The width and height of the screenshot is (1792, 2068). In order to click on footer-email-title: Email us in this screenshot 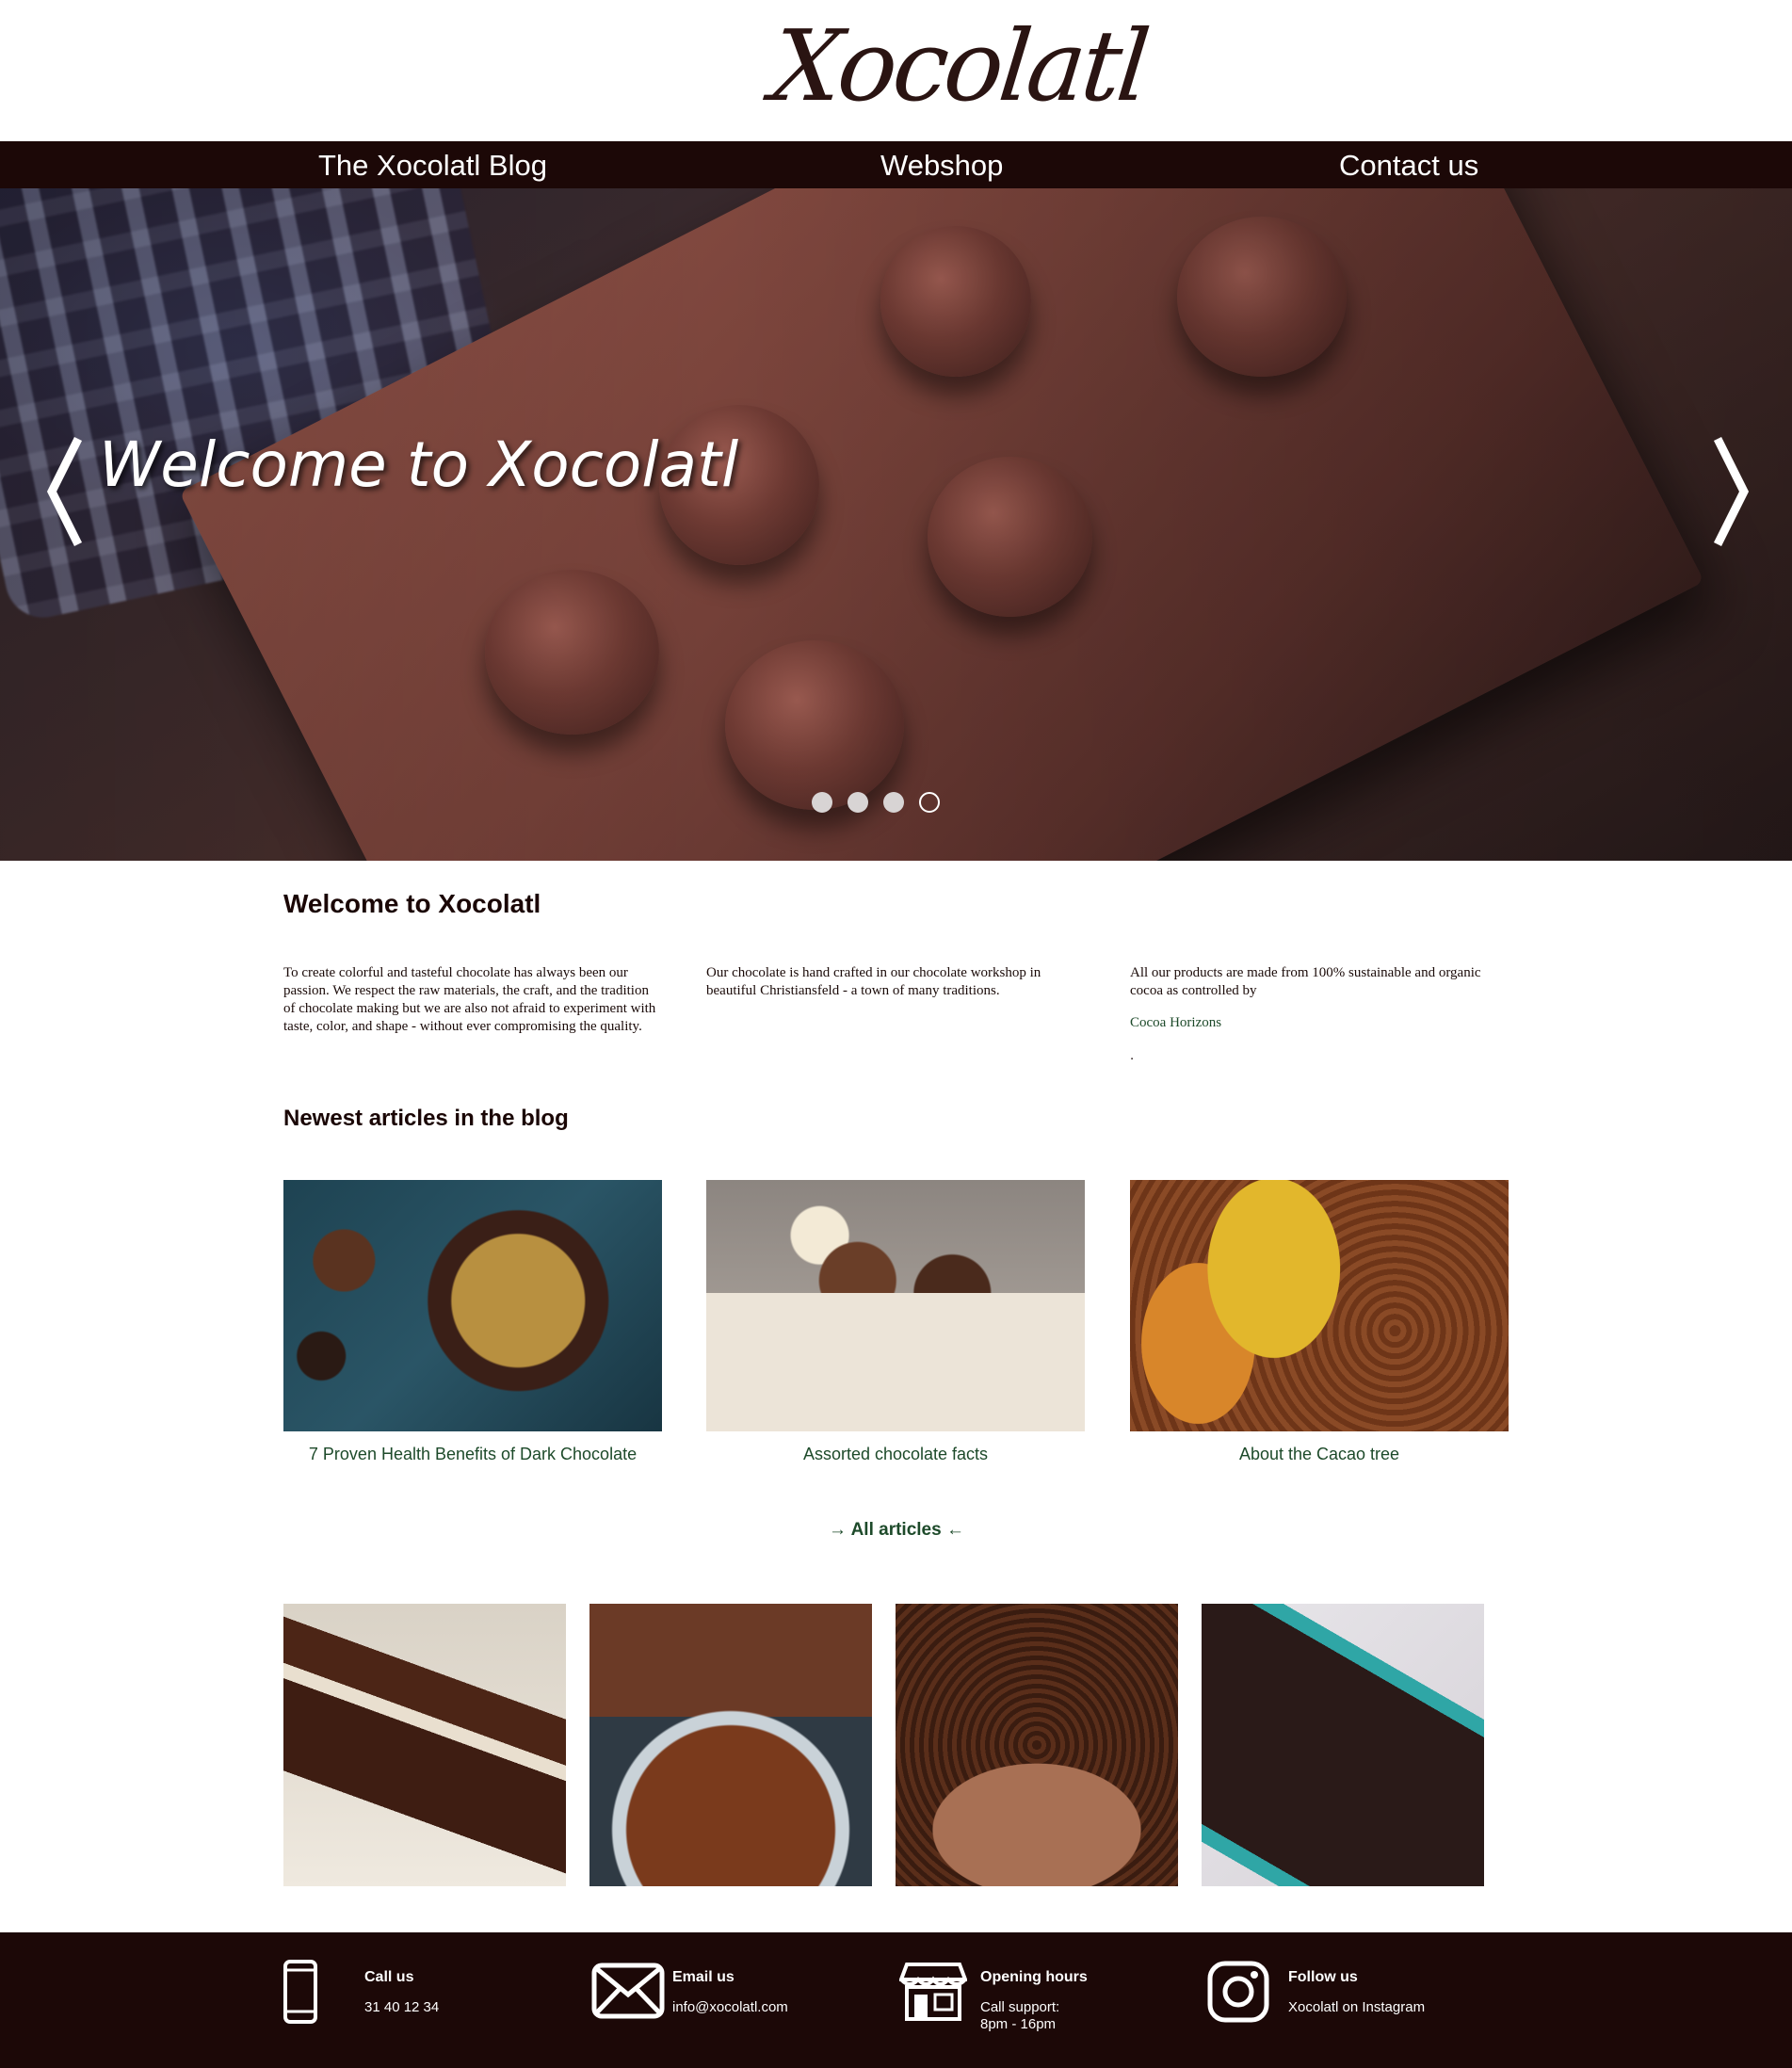, I will do `click(703, 1977)`.